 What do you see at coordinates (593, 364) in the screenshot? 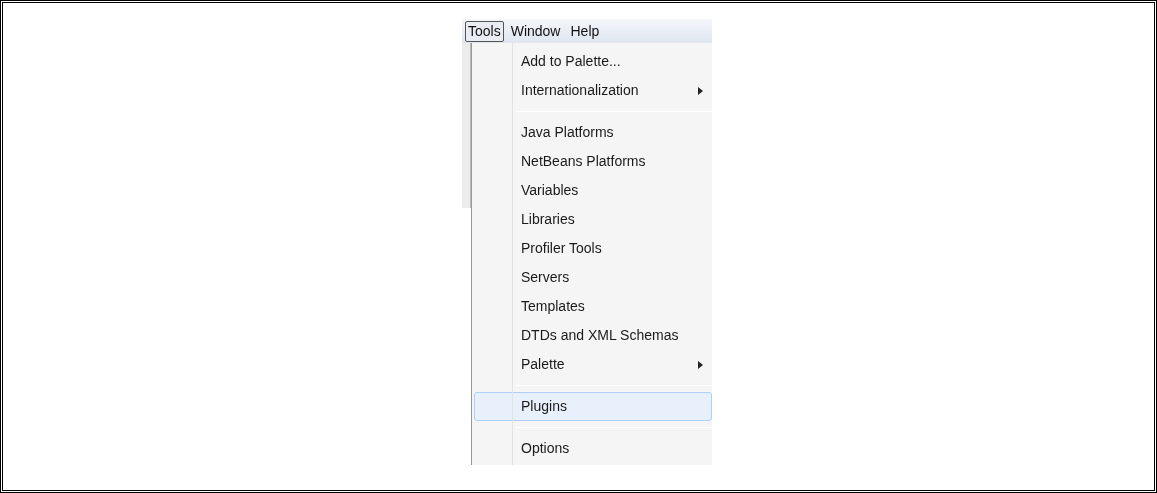
I see `menu-item: Palette` at bounding box center [593, 364].